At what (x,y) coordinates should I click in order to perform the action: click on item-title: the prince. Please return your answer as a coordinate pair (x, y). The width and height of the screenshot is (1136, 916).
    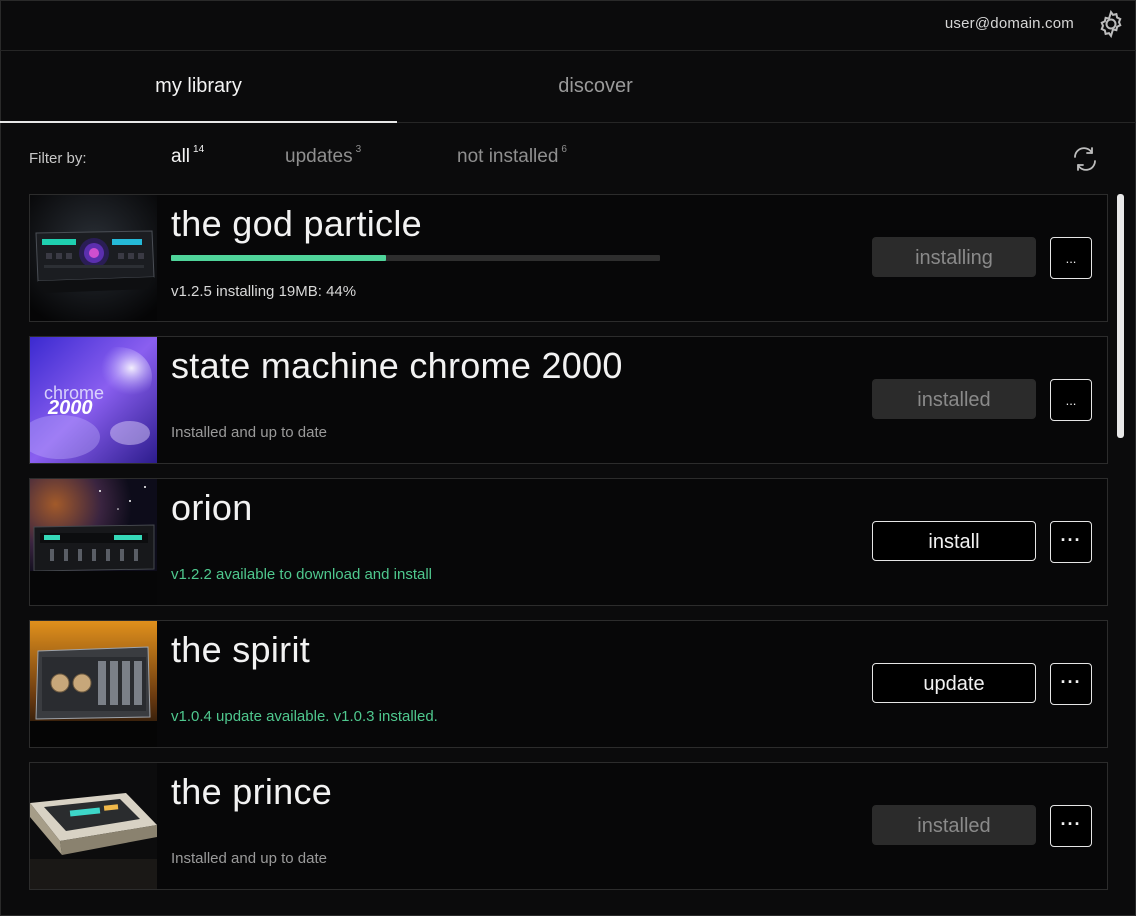
    Looking at the image, I should click on (252, 791).